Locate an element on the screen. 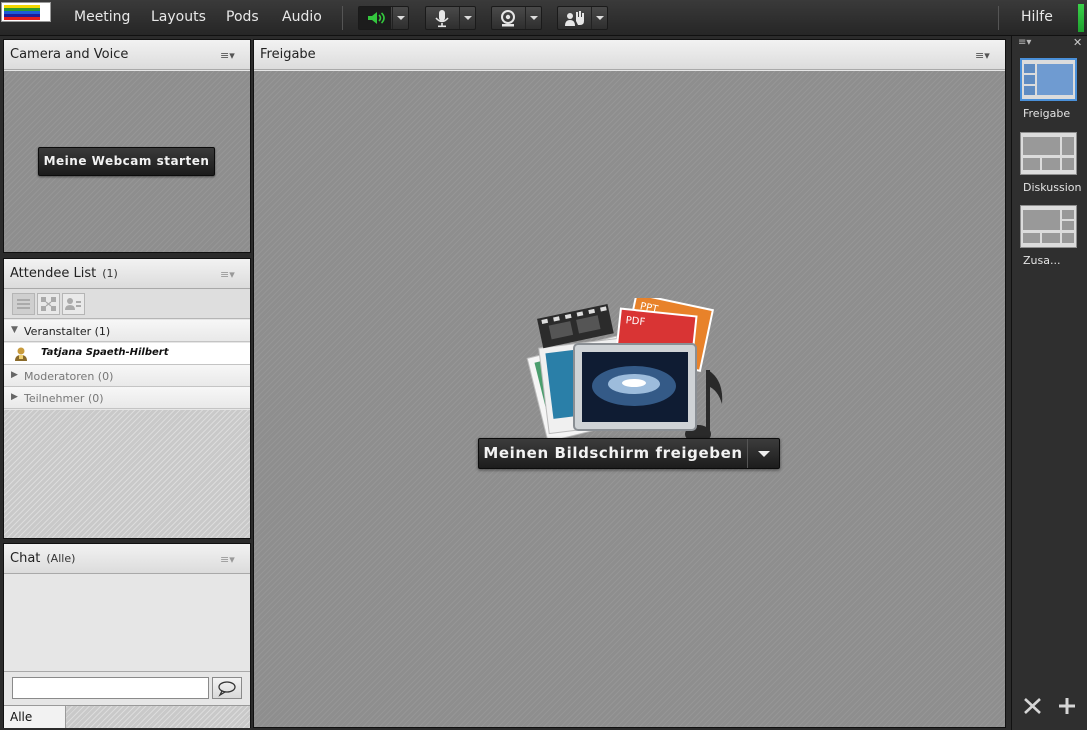  pod-title: Camera and Voice is located at coordinates (69, 54).